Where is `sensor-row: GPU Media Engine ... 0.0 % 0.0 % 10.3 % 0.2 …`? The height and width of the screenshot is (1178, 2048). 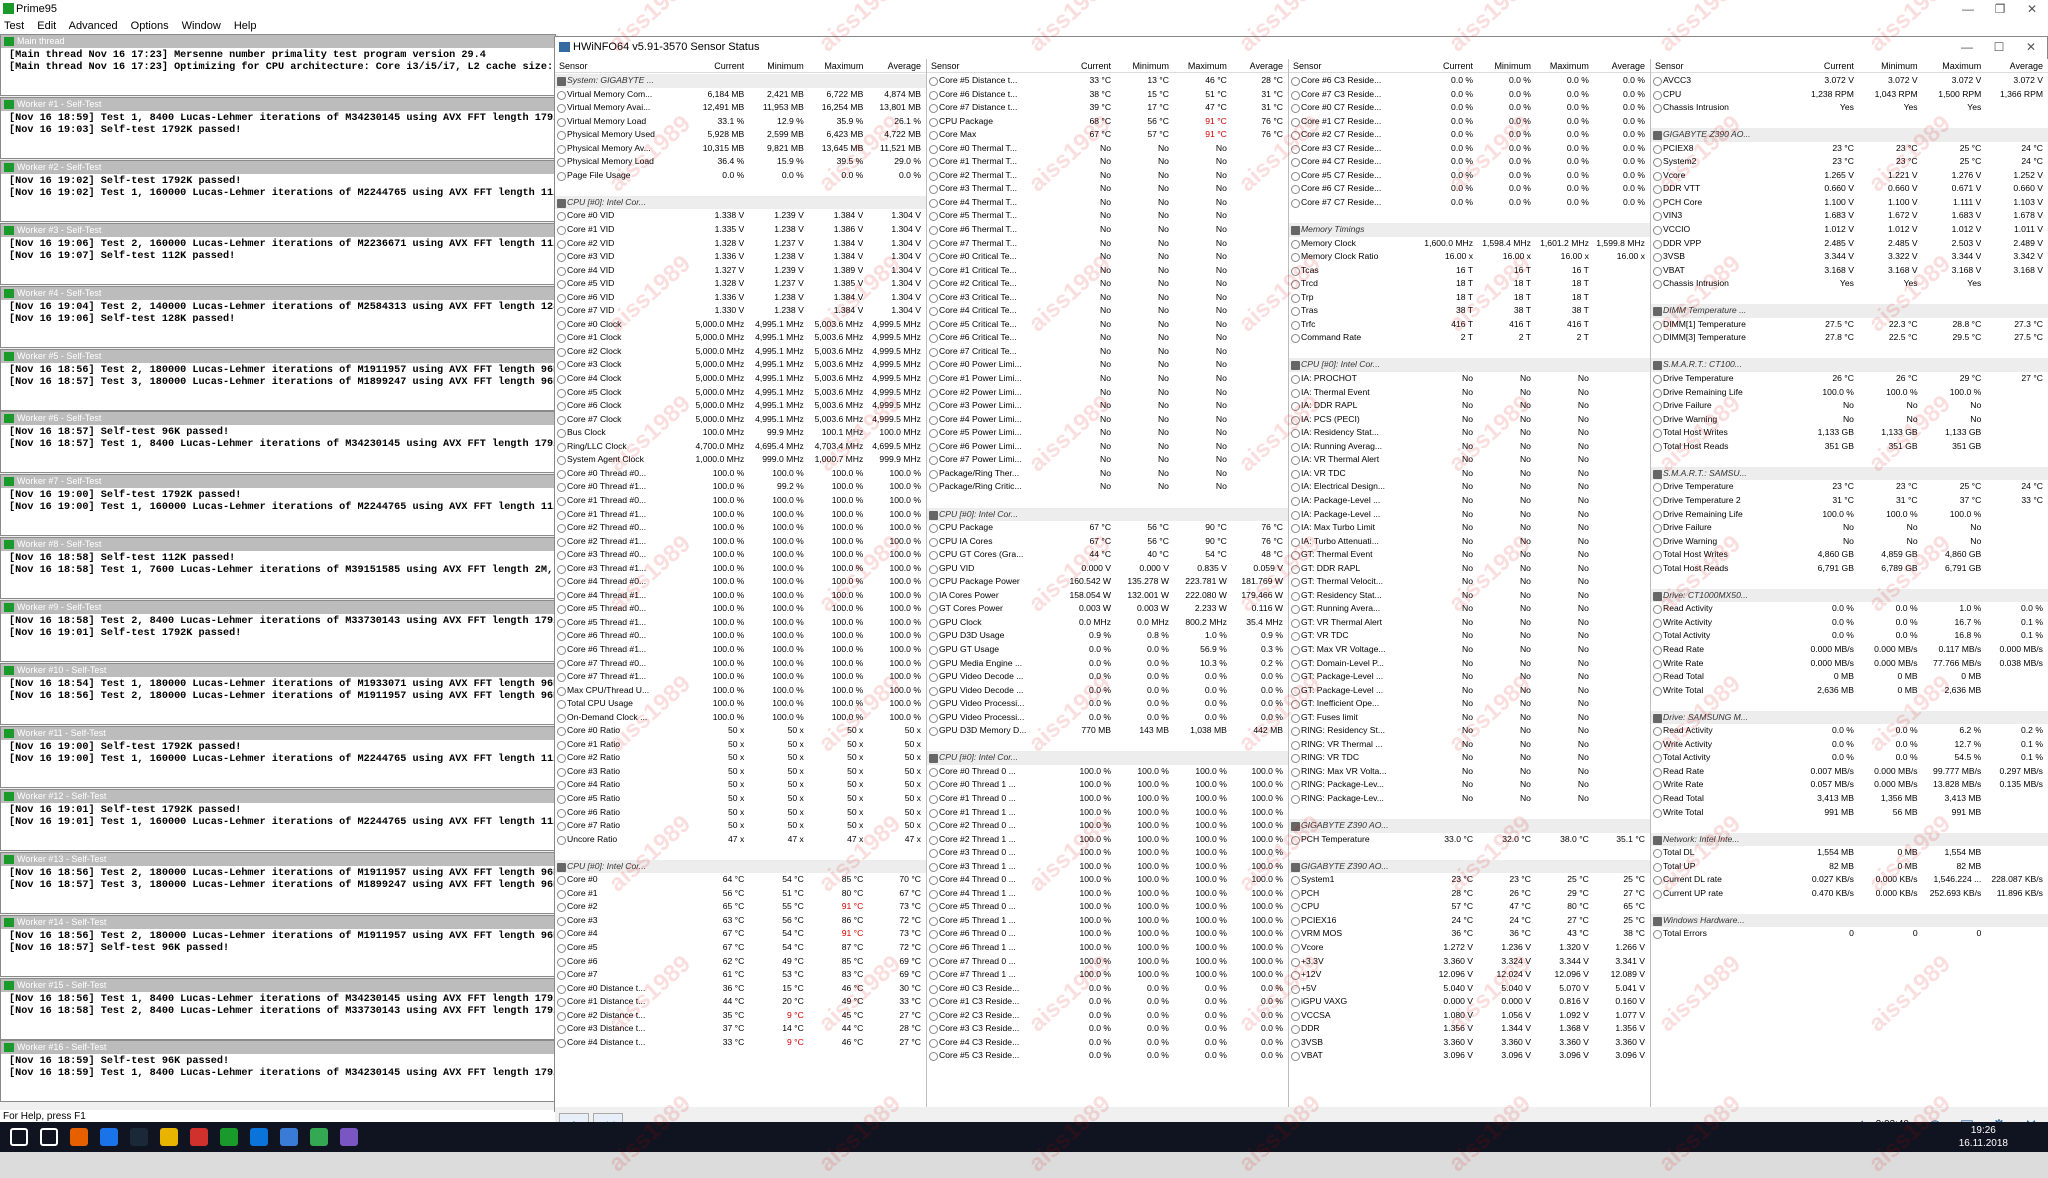 sensor-row: GPU Media Engine ... 0.0 % 0.0 % 10.3 % 0.2 … is located at coordinates (1107, 664).